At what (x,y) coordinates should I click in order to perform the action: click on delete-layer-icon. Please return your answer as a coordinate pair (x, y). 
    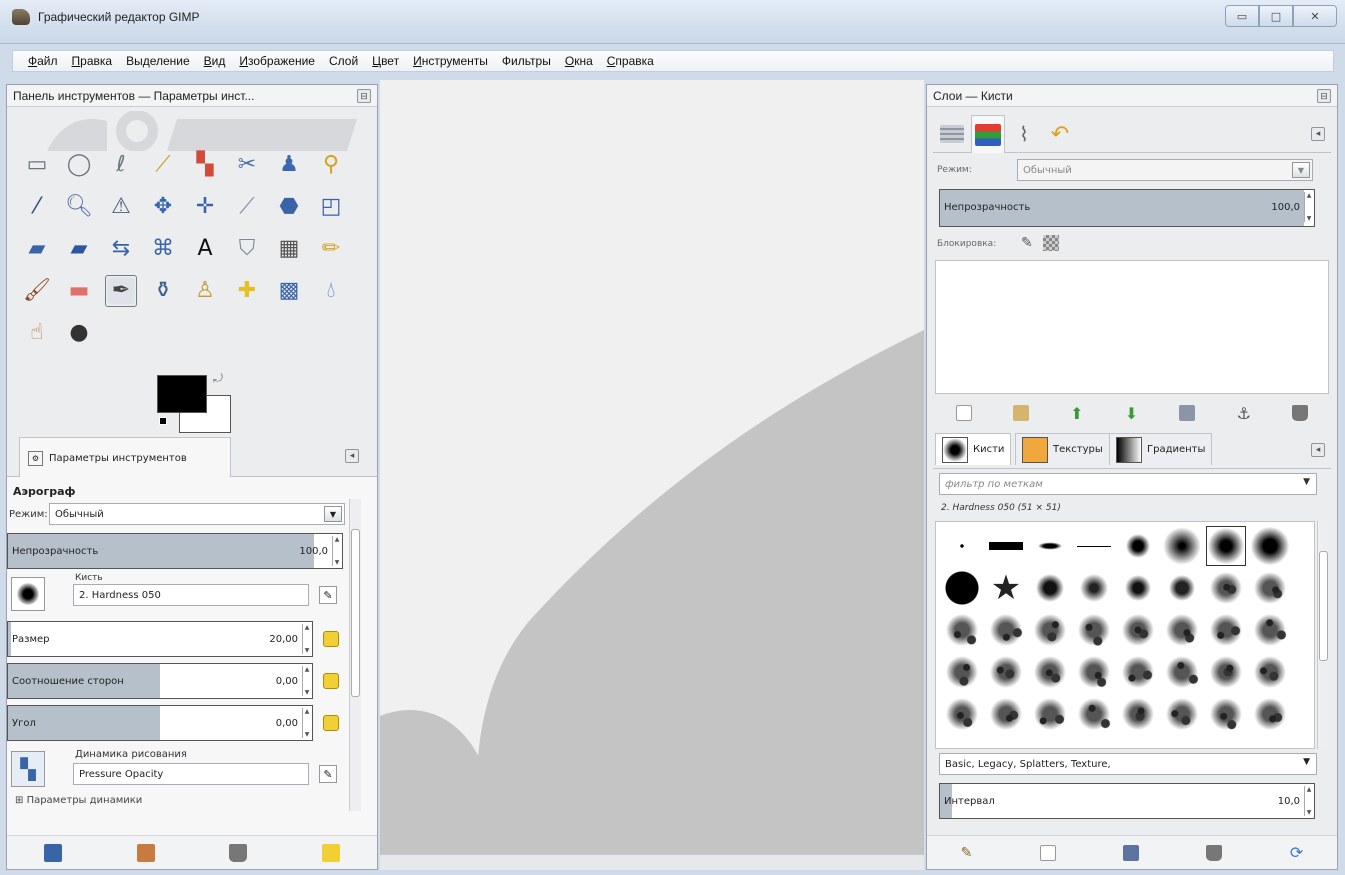
    Looking at the image, I should click on (1300, 413).